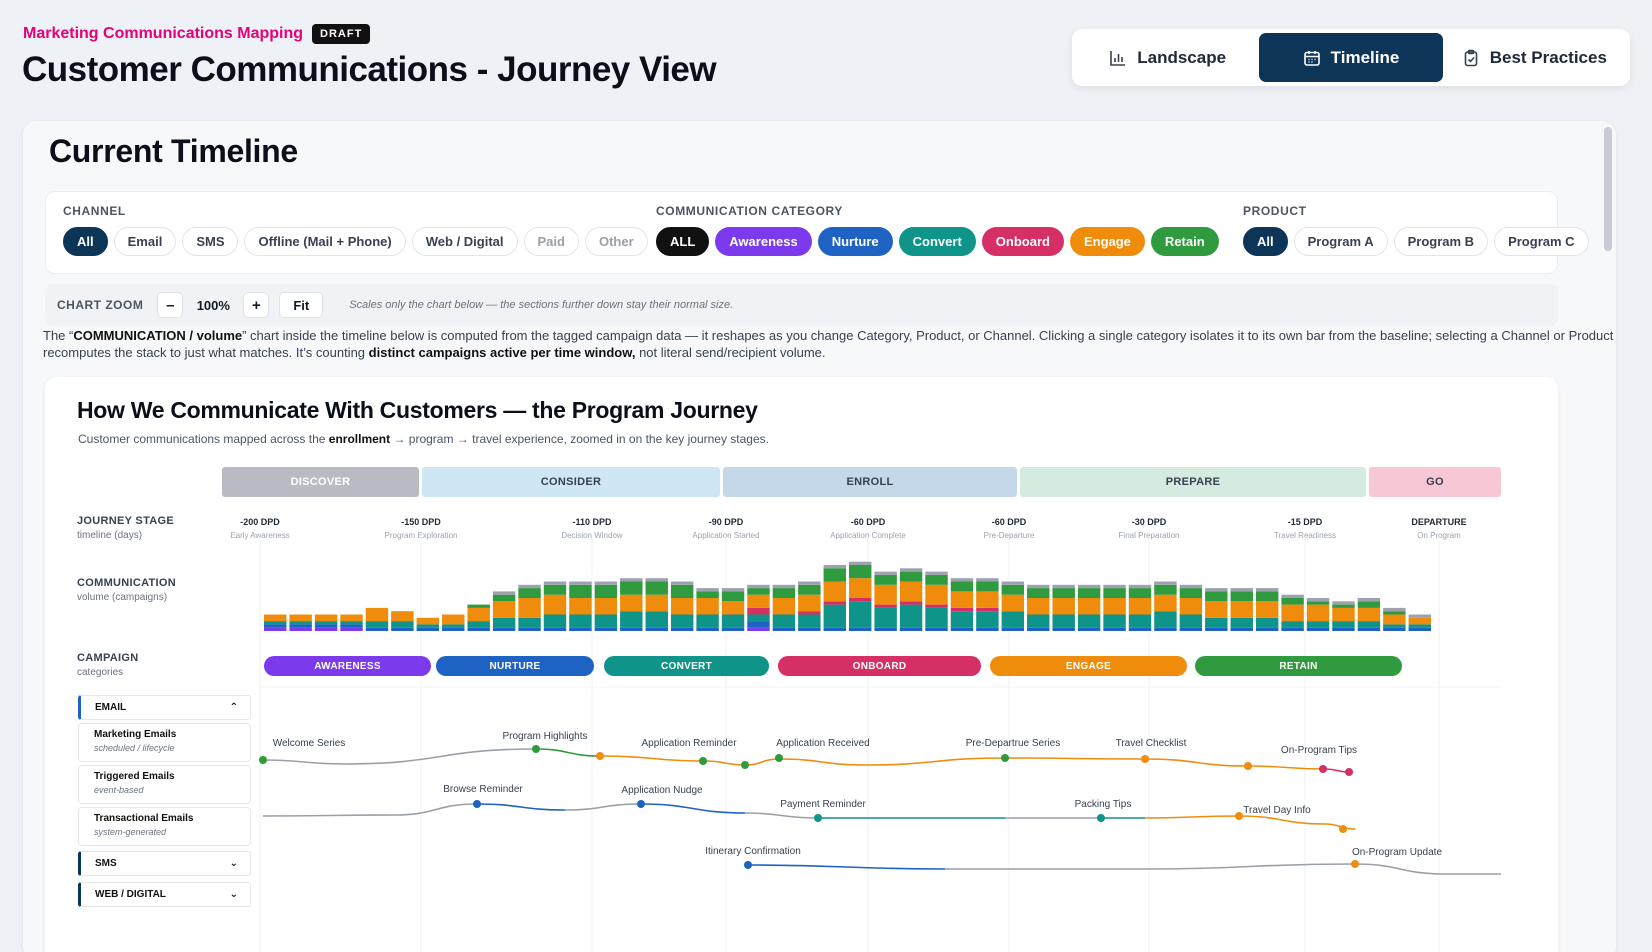 The image size is (1652, 952). What do you see at coordinates (749, 211) in the screenshot?
I see `filter-label: COMMUNICATION CATEGORY` at bounding box center [749, 211].